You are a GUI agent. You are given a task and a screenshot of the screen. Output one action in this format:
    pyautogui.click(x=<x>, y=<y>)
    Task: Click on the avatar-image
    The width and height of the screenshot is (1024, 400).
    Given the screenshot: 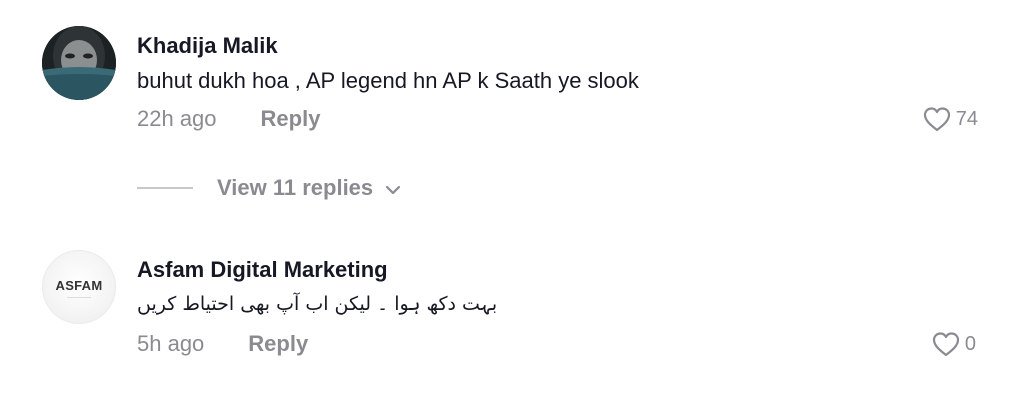 What is the action you would take?
    pyautogui.click(x=79, y=63)
    